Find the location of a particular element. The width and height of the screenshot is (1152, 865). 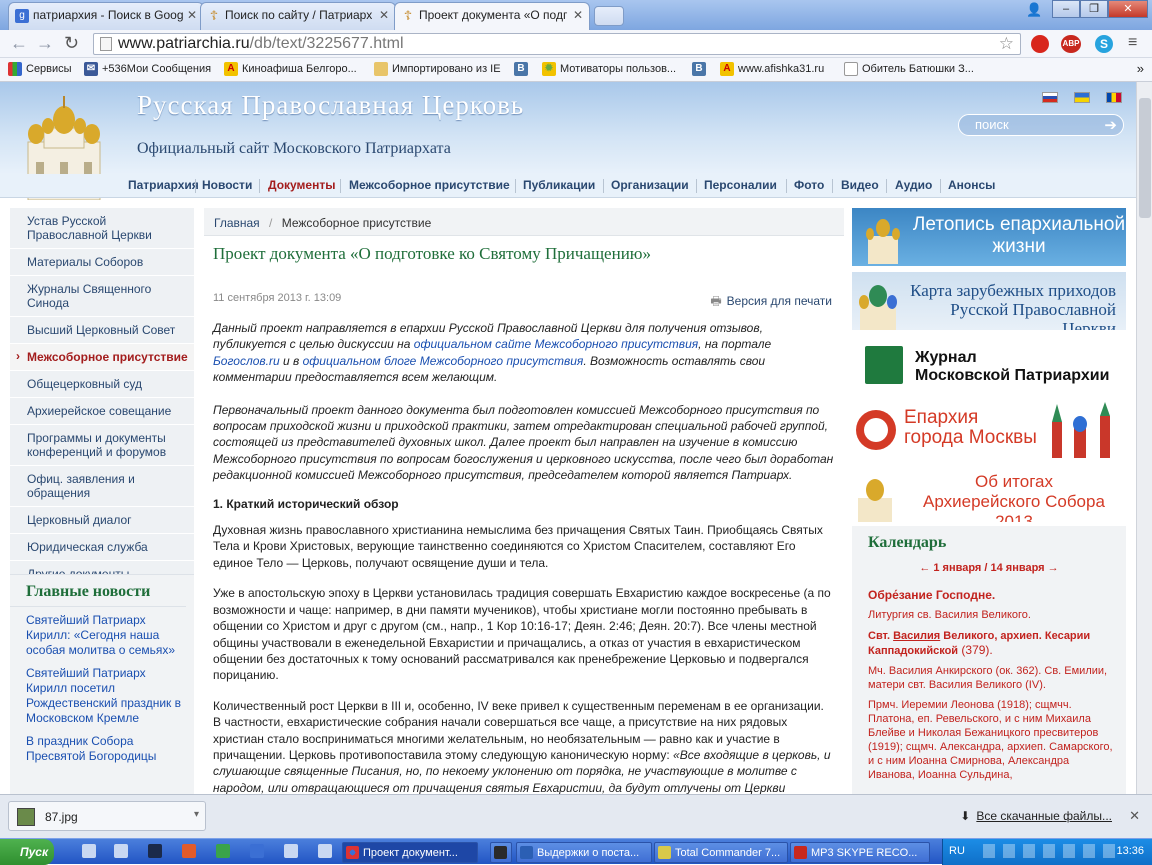

leftnav-item: Журналы Священного Синода is located at coordinates (102, 296).